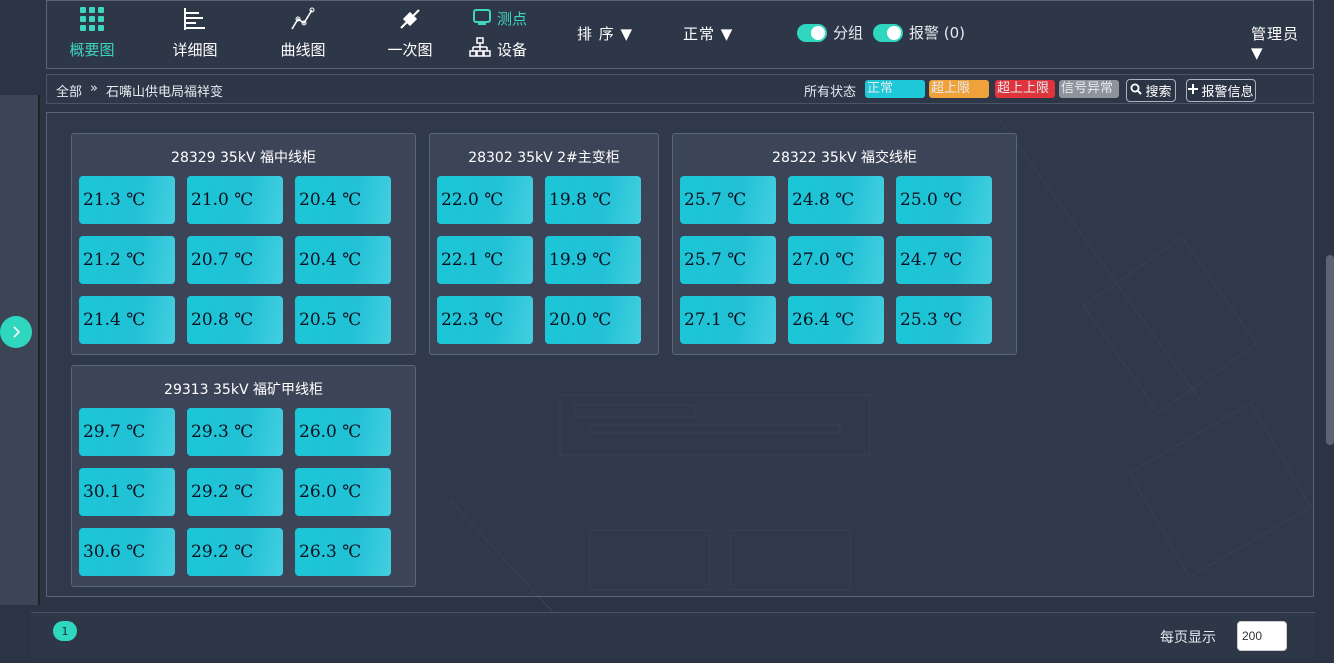 Image resolution: width=1334 pixels, height=663 pixels. I want to click on expand-sidebar-button, so click(16, 332).